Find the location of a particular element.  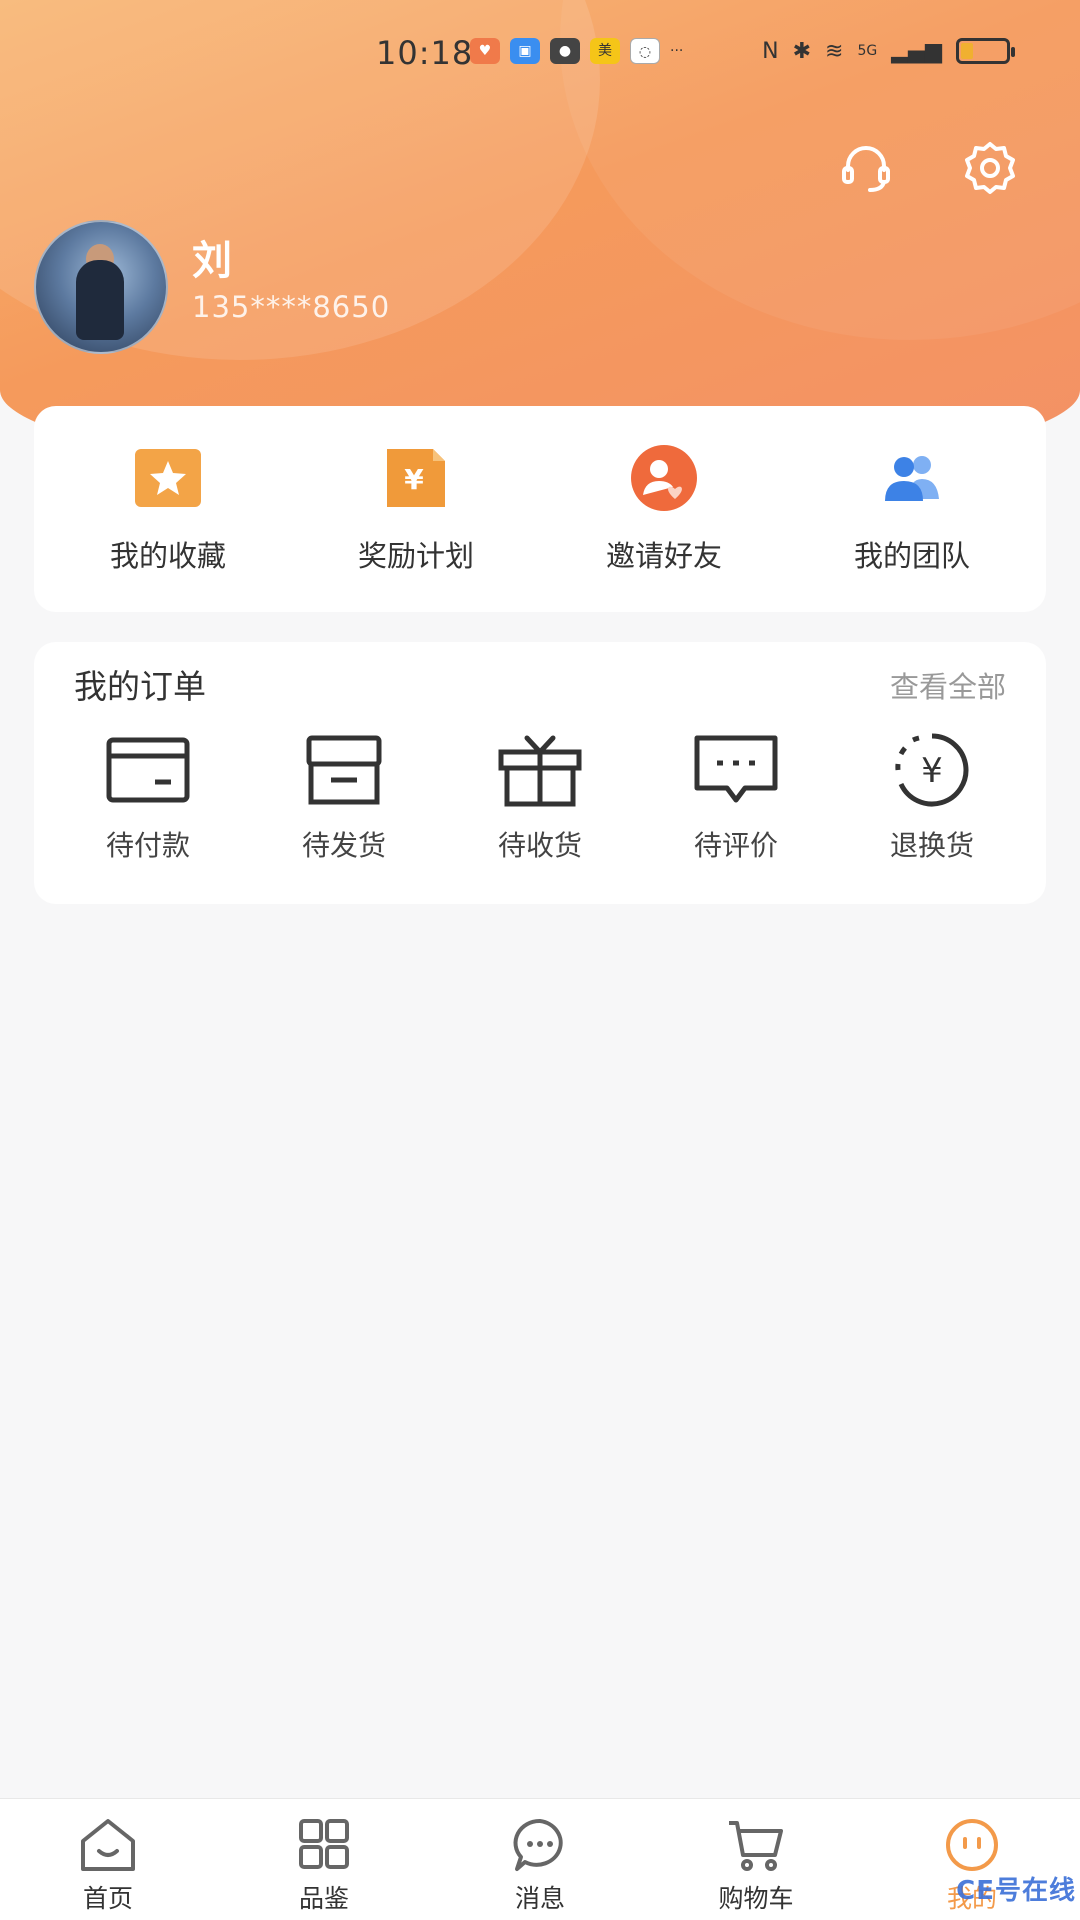

refund-icon: ¥ is located at coordinates (932, 770).